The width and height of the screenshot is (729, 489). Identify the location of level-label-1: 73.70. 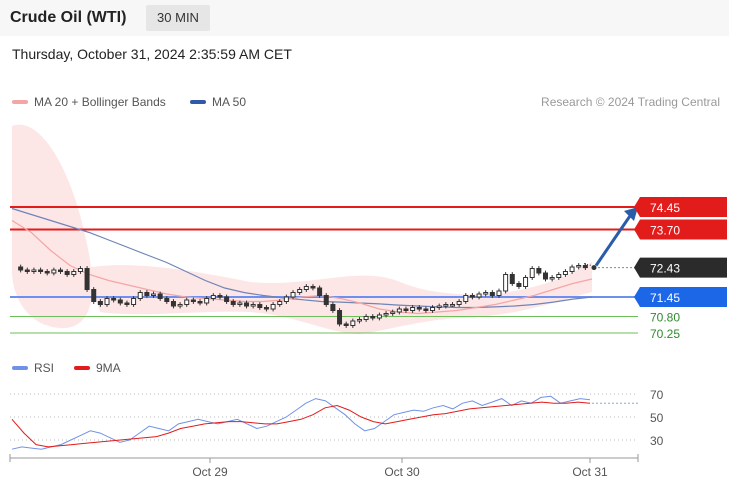
(665, 231).